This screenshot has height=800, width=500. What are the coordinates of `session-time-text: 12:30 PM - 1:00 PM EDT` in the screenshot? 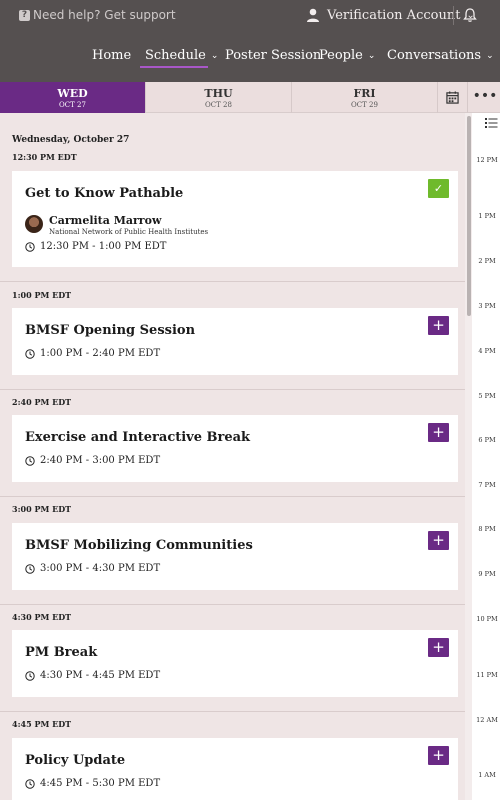 It's located at (103, 246).